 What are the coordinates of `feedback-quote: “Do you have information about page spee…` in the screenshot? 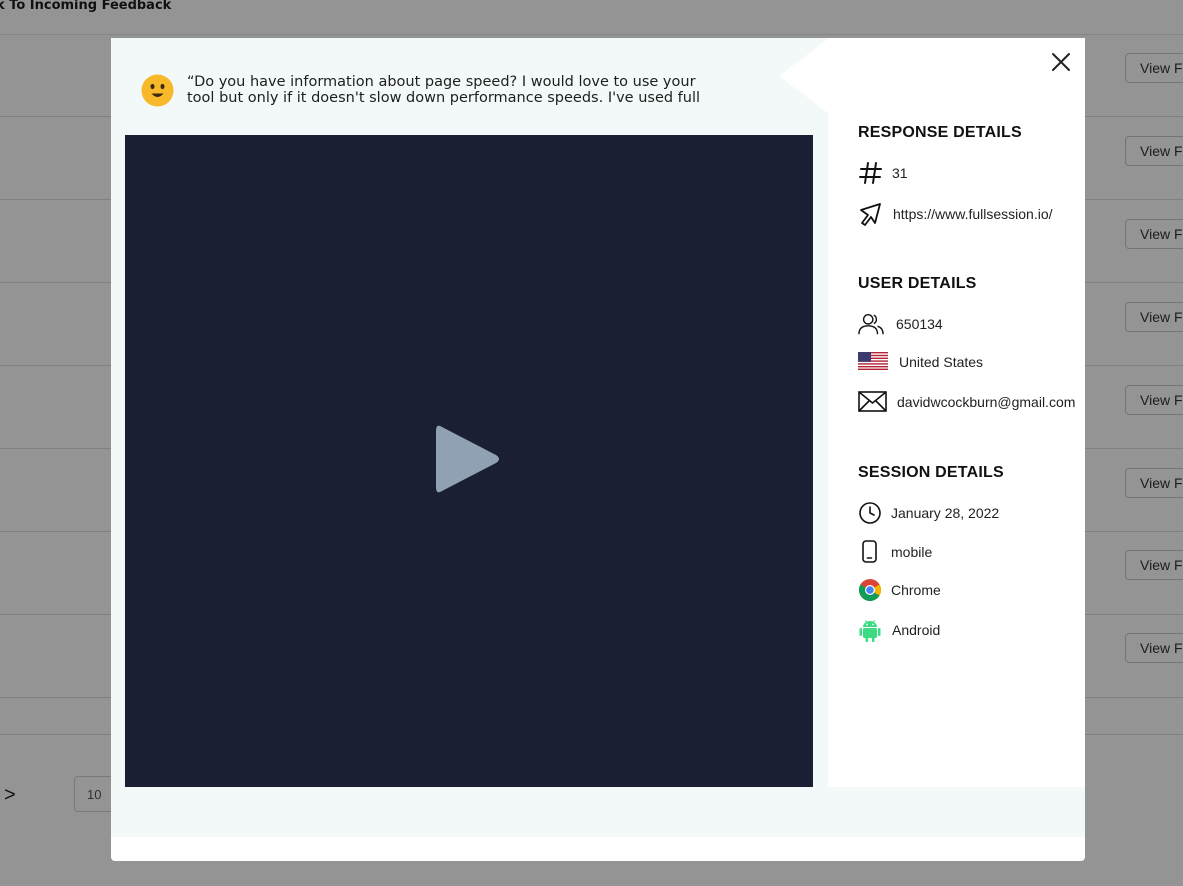 It's located at (467, 90).